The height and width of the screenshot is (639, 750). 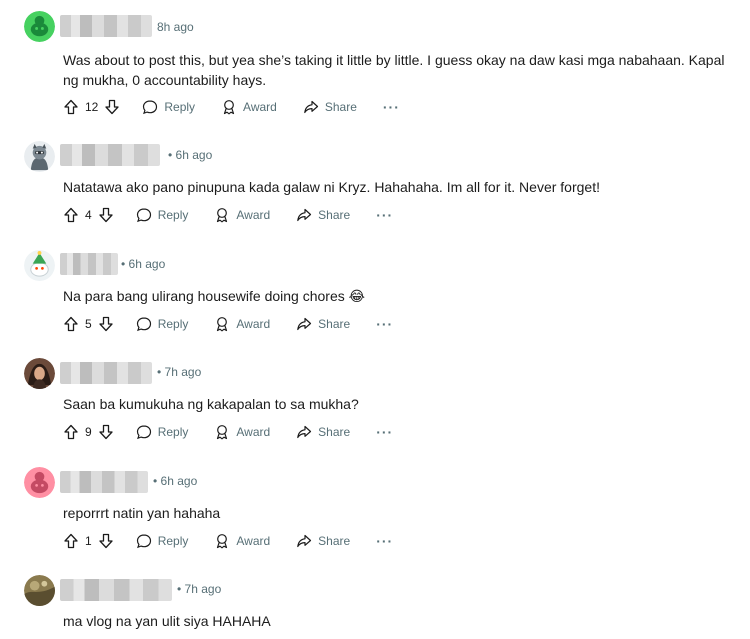 I want to click on timestamp: 8h ago, so click(x=175, y=27).